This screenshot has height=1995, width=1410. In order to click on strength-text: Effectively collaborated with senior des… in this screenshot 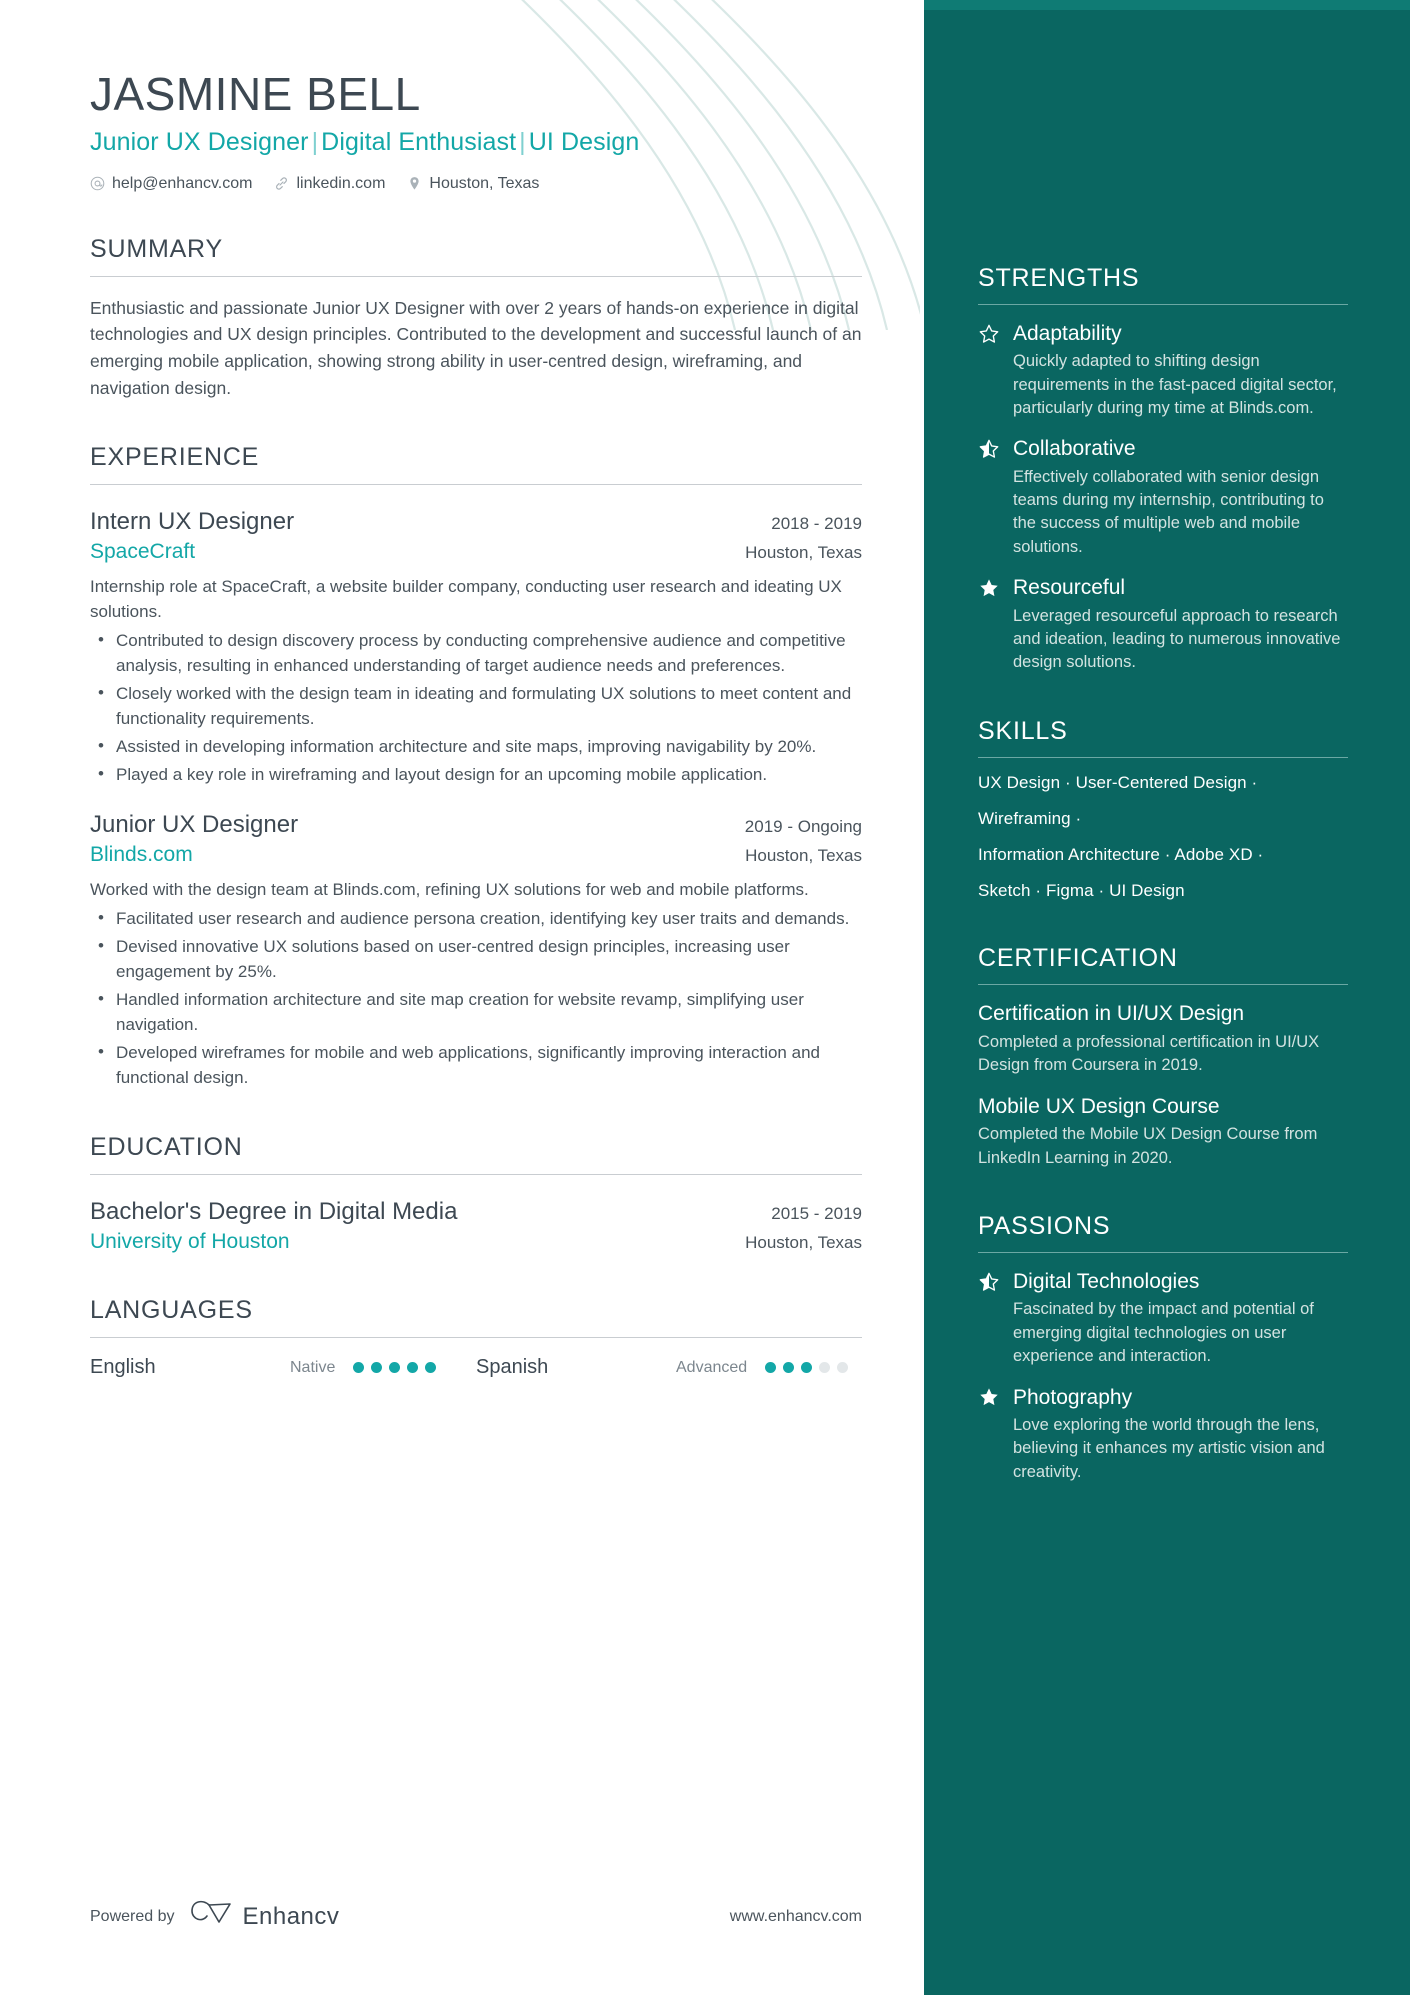, I will do `click(1168, 511)`.